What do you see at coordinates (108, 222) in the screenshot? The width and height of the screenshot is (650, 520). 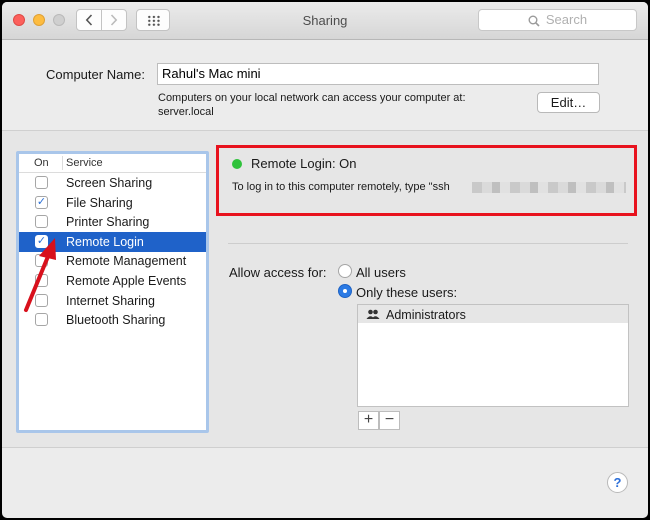 I see `service-label: Printer Sharing` at bounding box center [108, 222].